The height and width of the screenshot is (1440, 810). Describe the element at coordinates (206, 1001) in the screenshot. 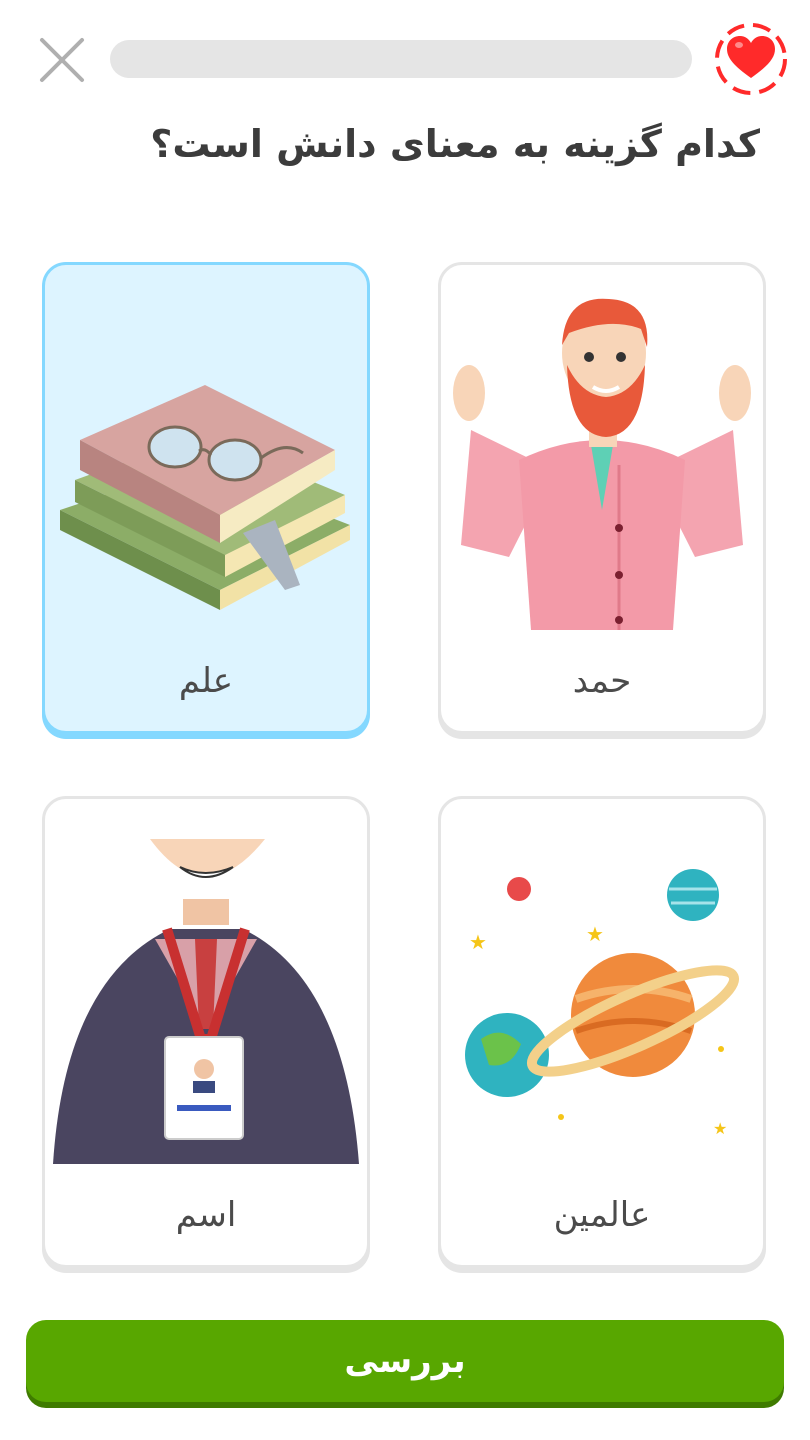

I see `man-with-name-badge-illustration` at that location.